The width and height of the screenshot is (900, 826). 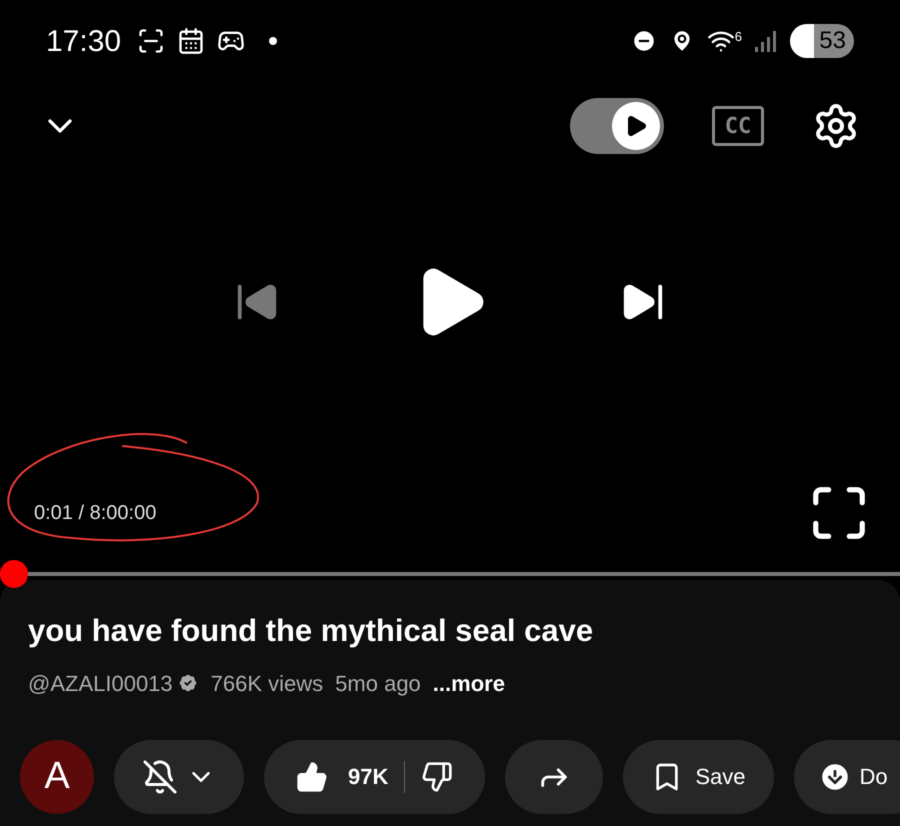 I want to click on progress-thumb, so click(x=14, y=574).